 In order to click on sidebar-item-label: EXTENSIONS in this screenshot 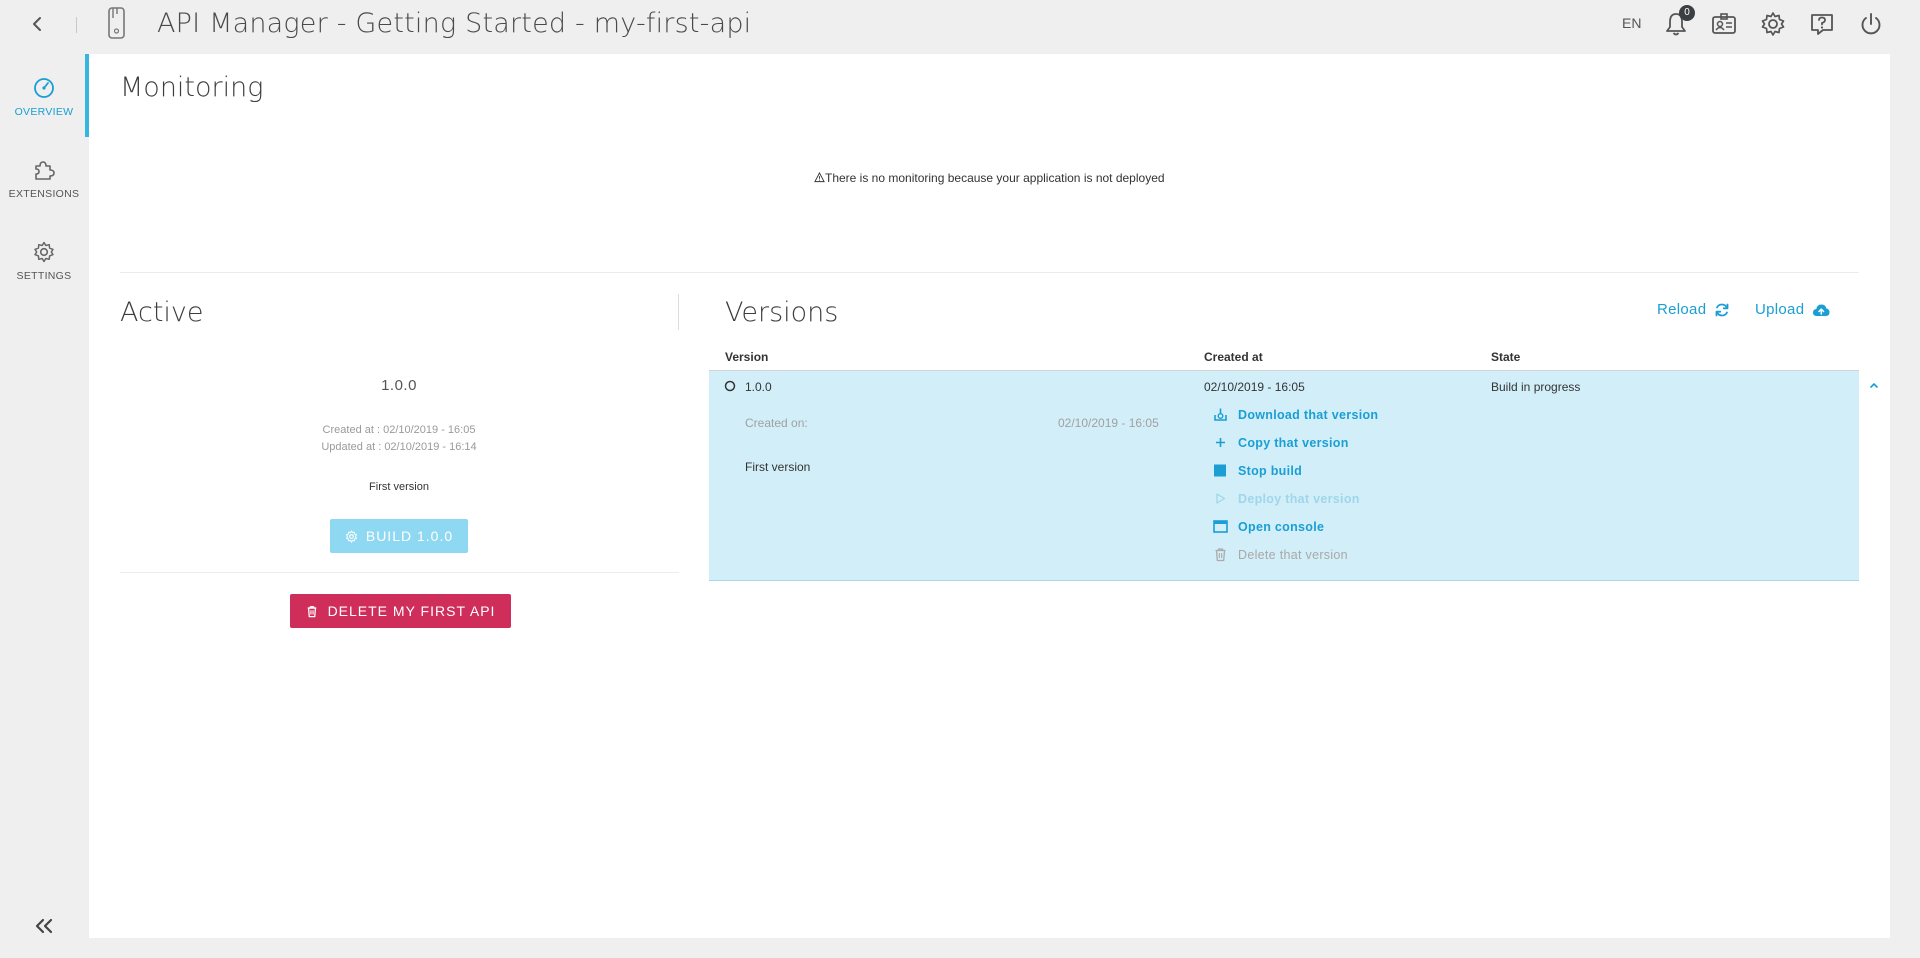, I will do `click(44, 194)`.